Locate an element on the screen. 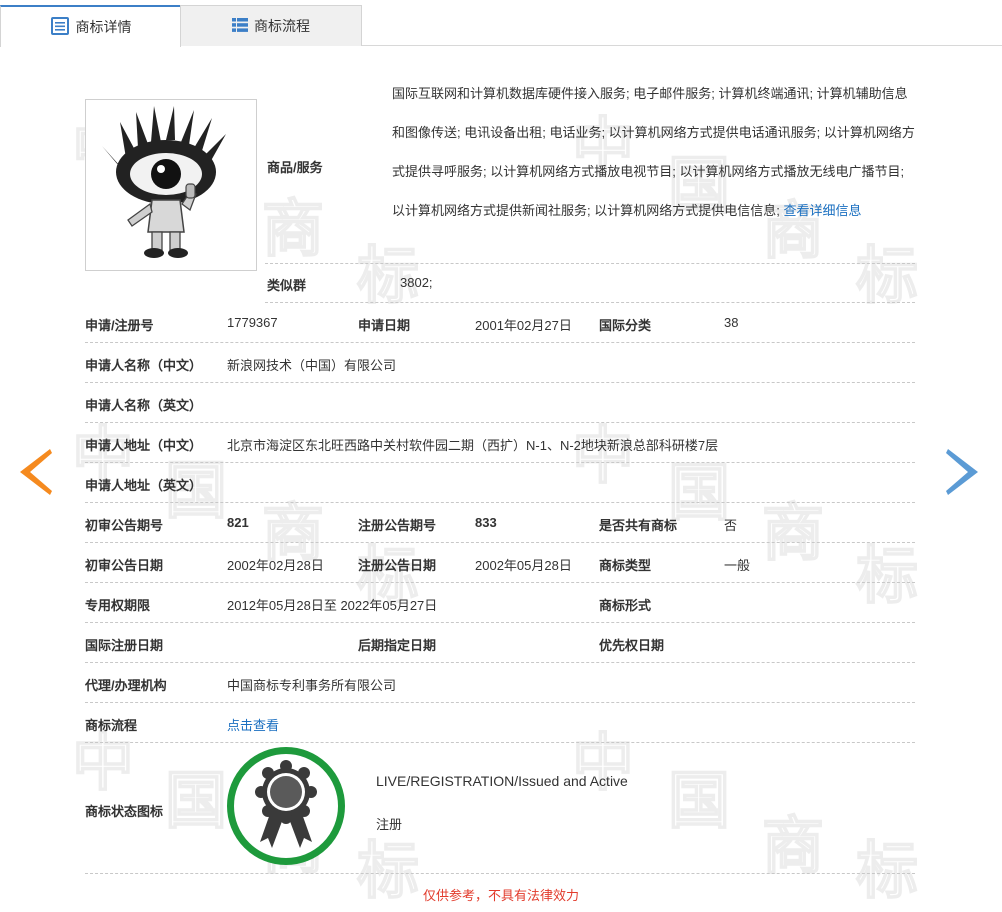 This screenshot has height=912, width=1002. goods-services-label: 商品/服务 is located at coordinates (295, 167).